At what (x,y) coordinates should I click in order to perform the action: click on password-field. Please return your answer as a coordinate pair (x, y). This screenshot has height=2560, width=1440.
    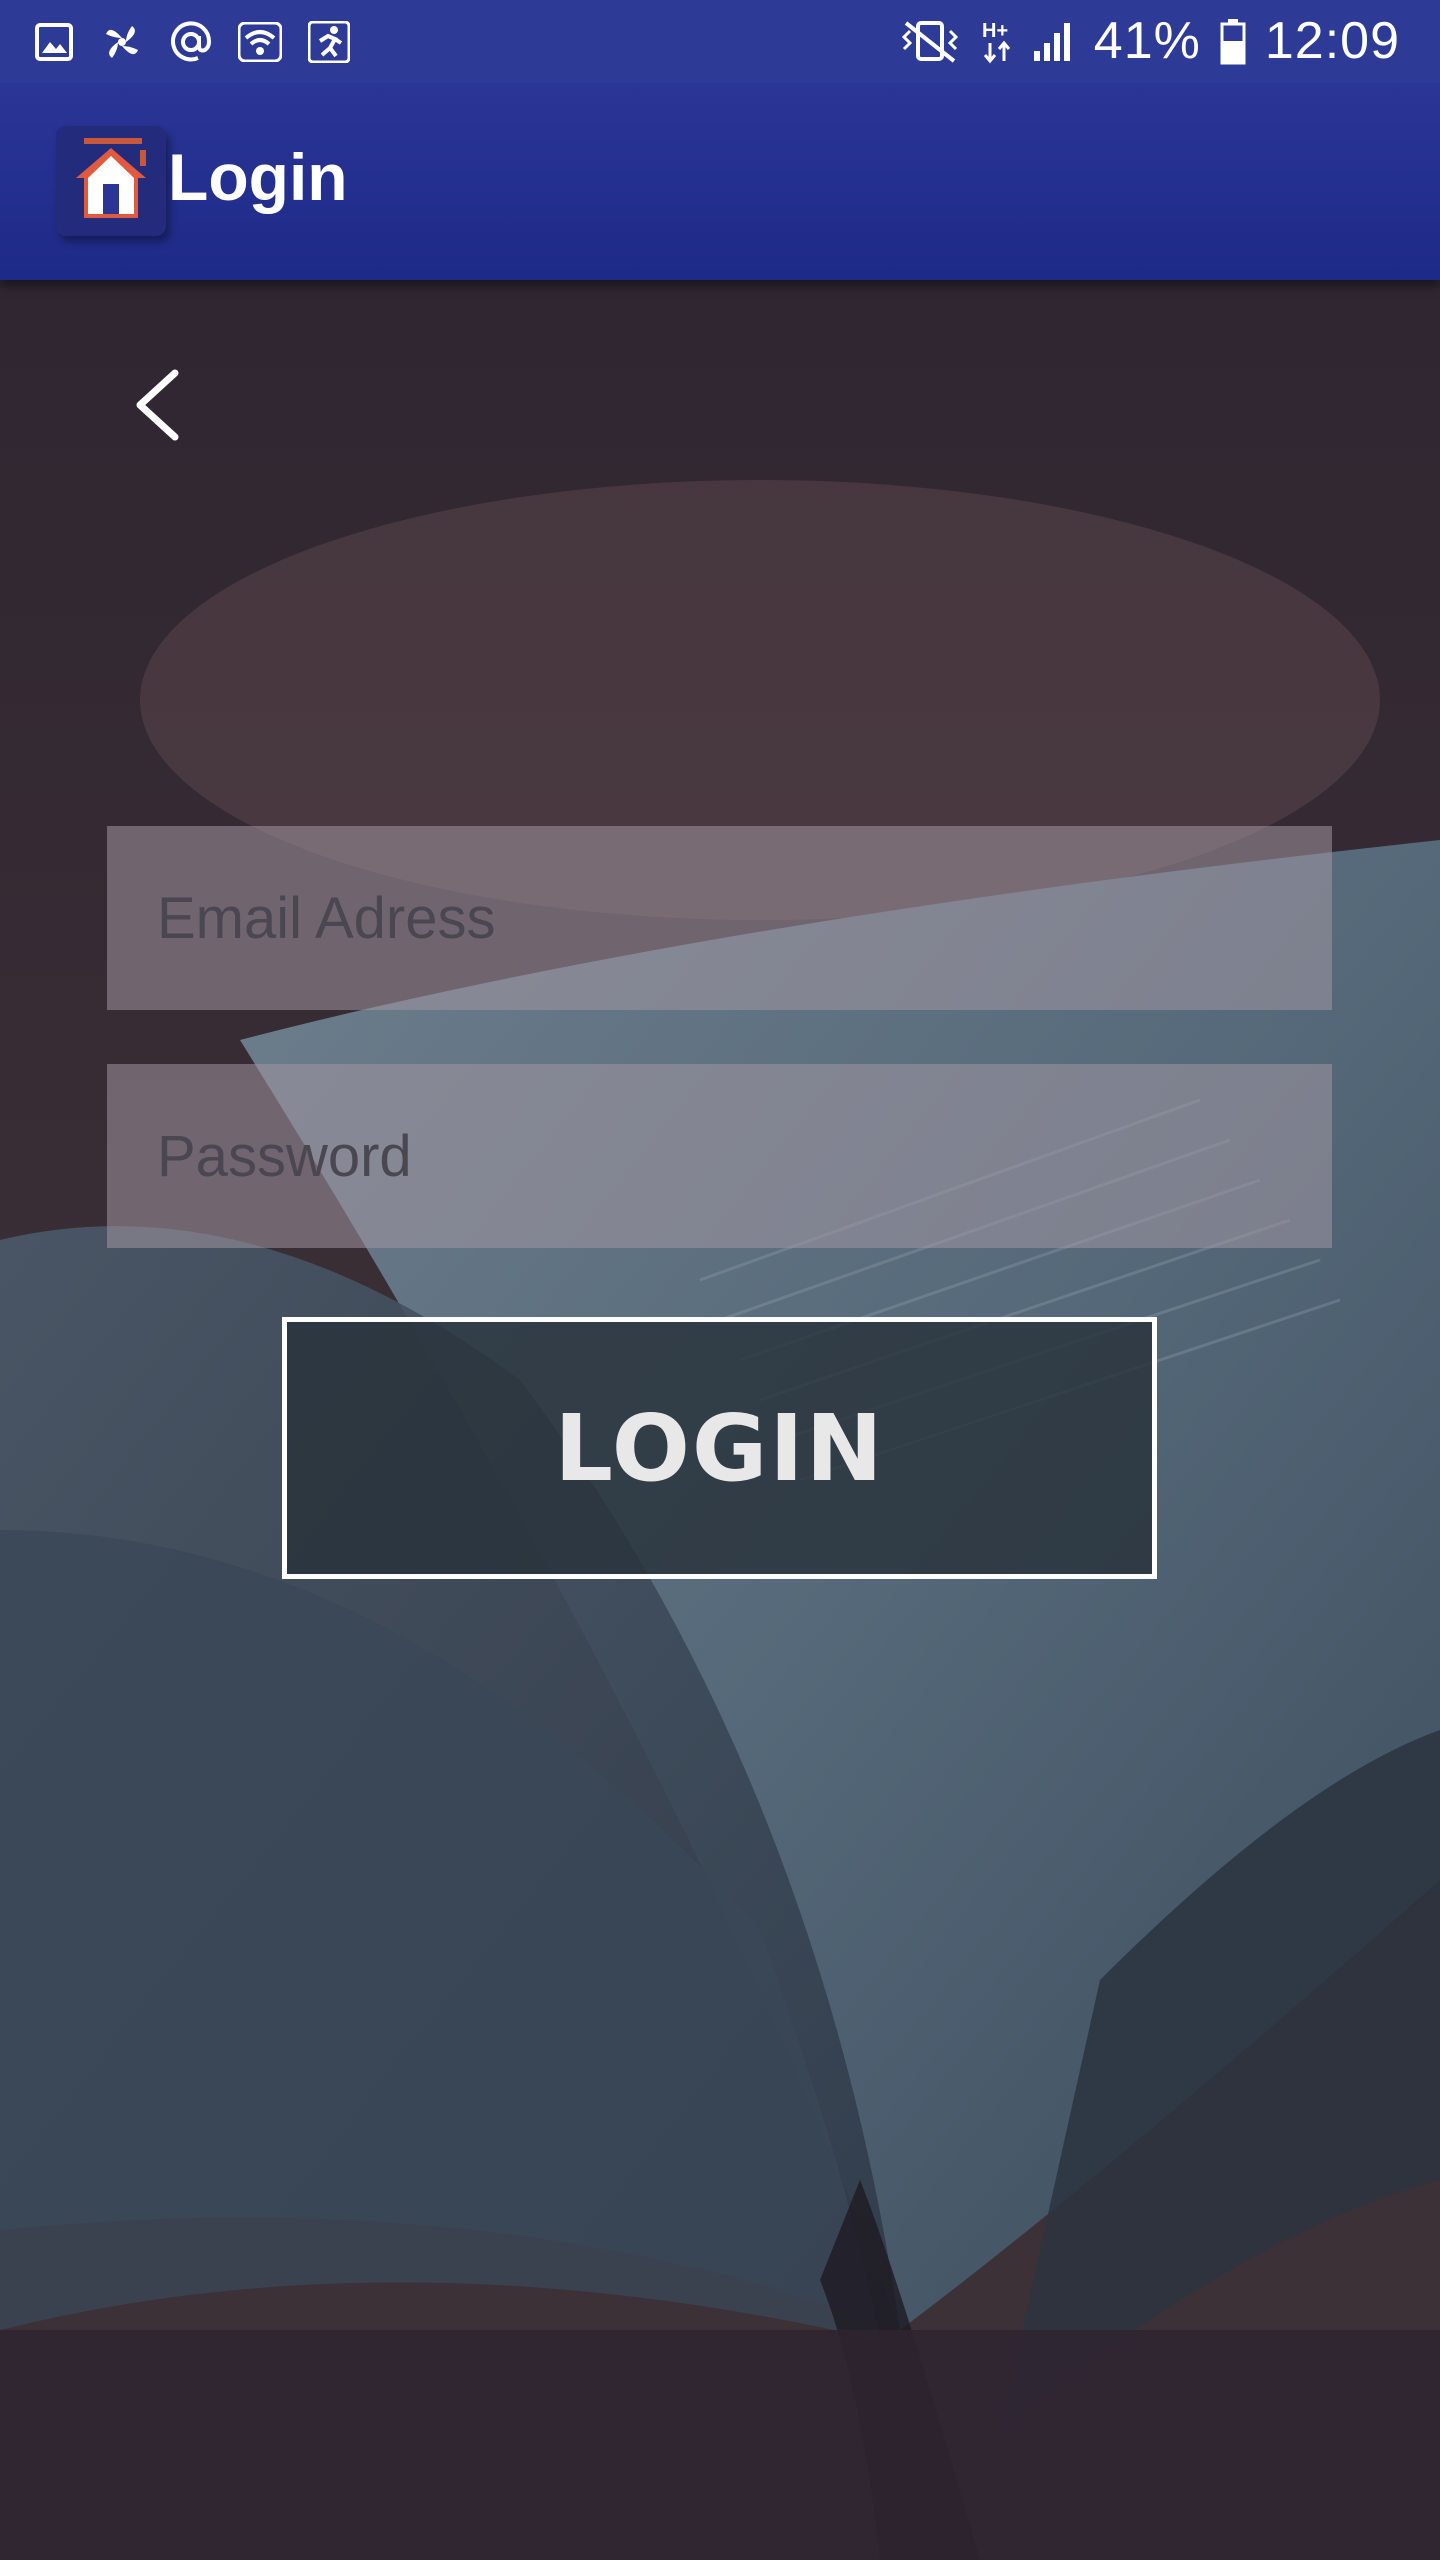
    Looking at the image, I should click on (719, 1156).